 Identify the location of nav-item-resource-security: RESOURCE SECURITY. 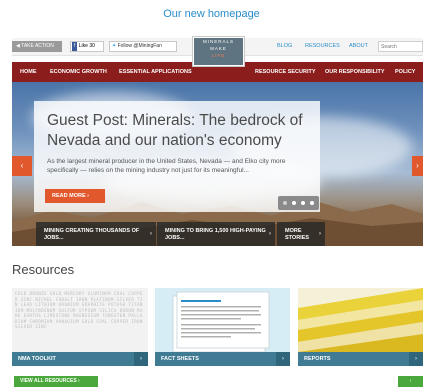
(285, 72).